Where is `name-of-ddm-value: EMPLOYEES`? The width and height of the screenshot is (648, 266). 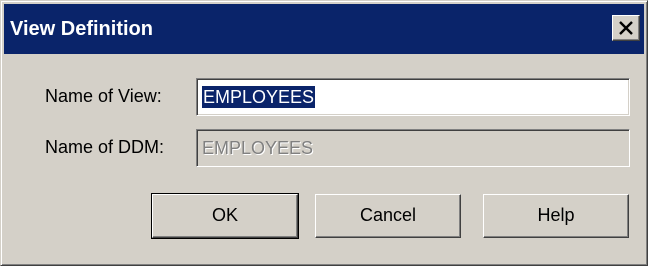 name-of-ddm-value: EMPLOYEES is located at coordinates (258, 148).